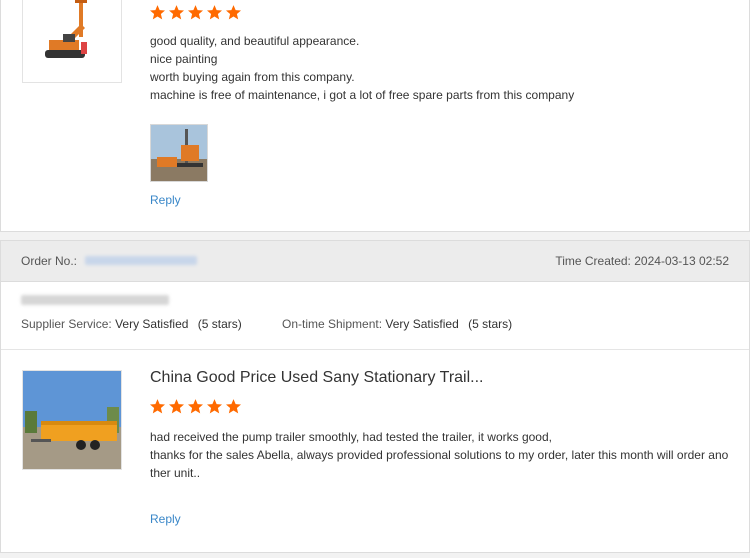  Describe the element at coordinates (422, 324) in the screenshot. I see `shipment-value: Very Satisfied` at that location.